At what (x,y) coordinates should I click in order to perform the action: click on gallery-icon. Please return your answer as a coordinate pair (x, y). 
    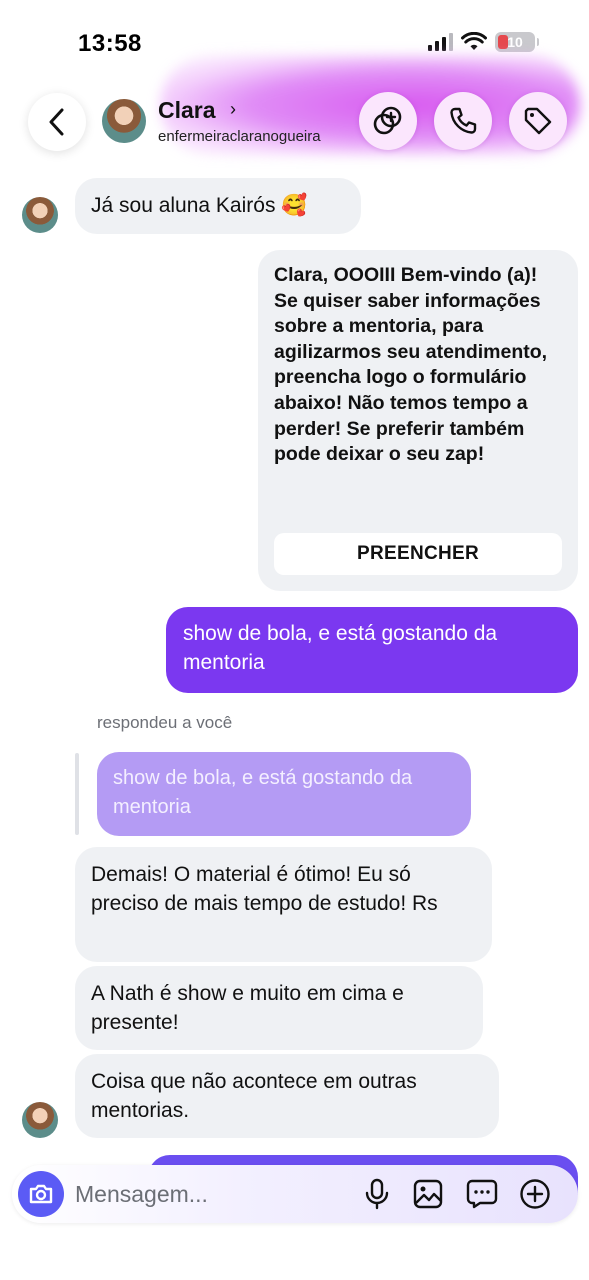
    Looking at the image, I should click on (428, 1194).